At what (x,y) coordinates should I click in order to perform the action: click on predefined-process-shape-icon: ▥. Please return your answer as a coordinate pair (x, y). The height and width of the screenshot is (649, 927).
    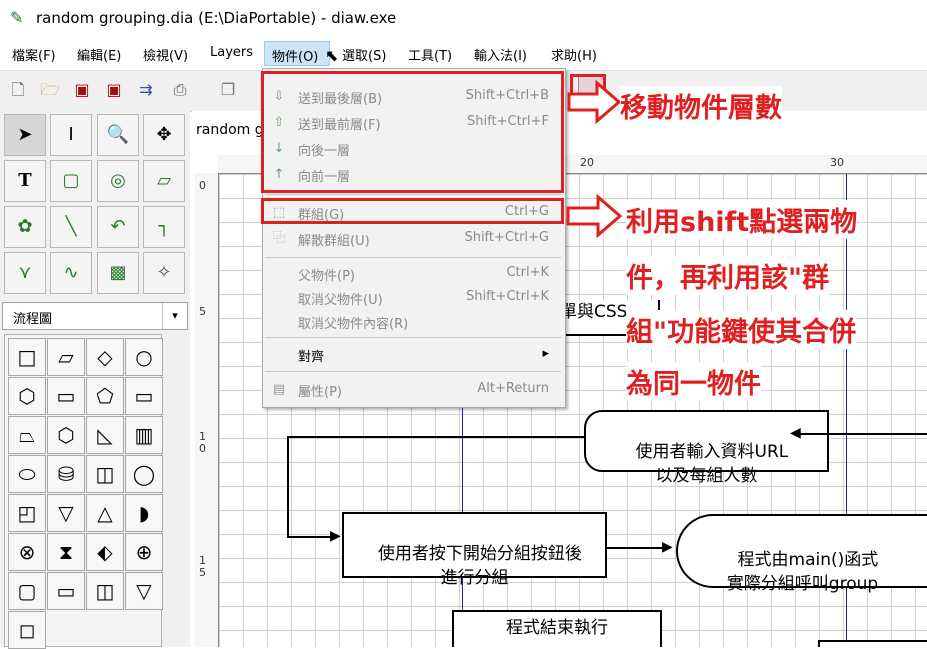
    Looking at the image, I should click on (144, 435).